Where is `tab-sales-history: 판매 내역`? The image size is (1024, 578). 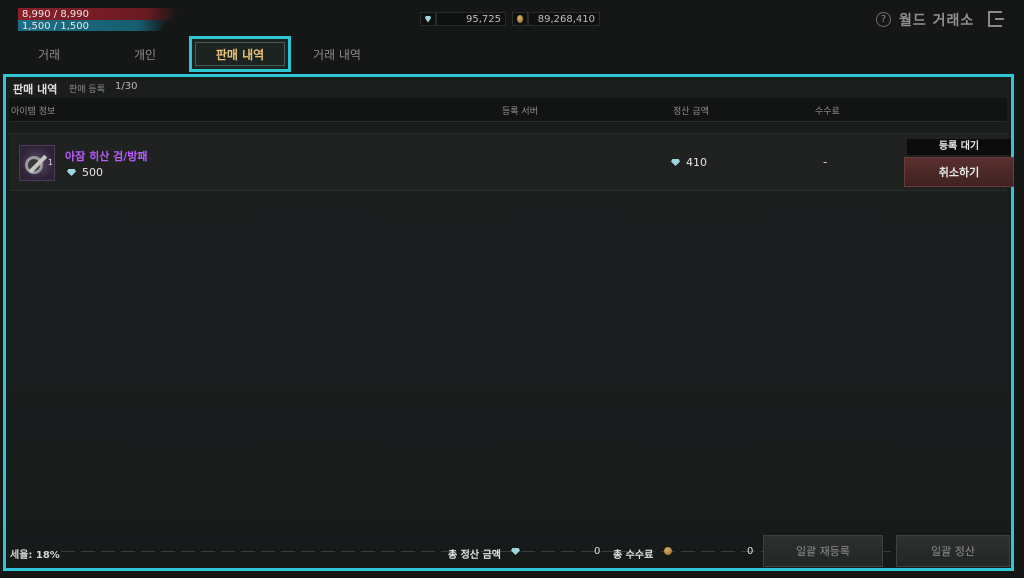 tab-sales-history: 판매 내역 is located at coordinates (240, 54).